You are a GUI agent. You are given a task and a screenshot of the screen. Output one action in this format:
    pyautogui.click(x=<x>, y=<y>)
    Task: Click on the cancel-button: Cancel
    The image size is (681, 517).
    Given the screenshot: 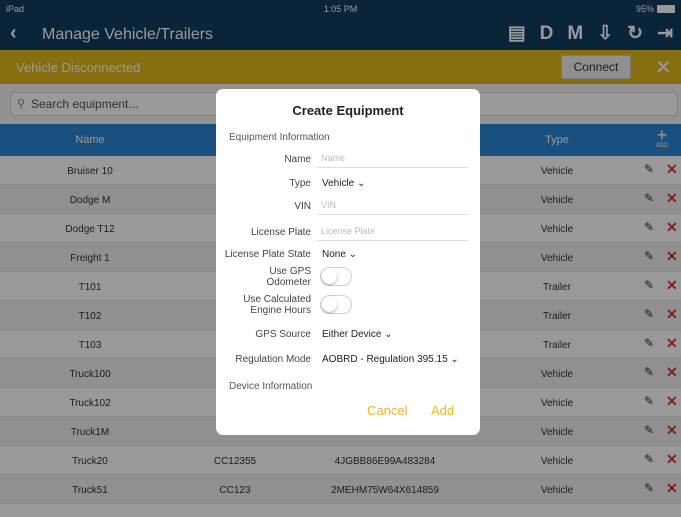 What is the action you would take?
    pyautogui.click(x=387, y=410)
    